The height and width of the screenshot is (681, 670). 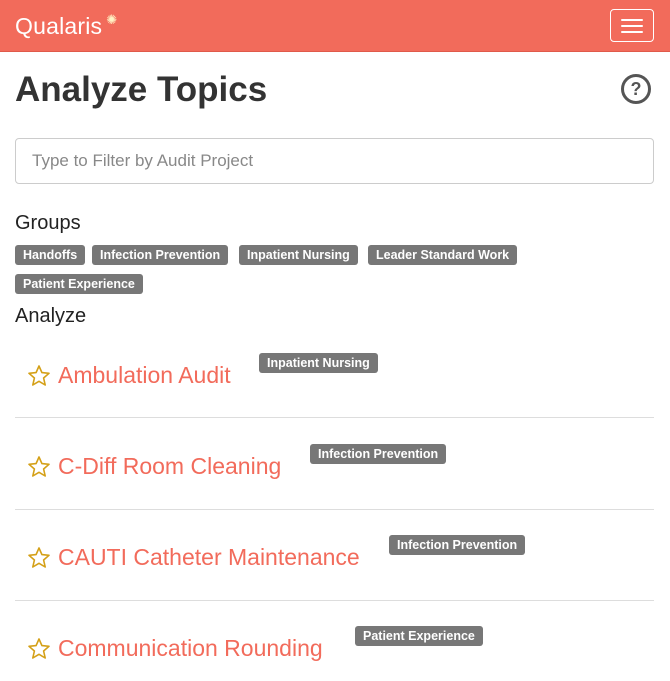 I want to click on topic-tag: Patient Experience, so click(x=419, y=636).